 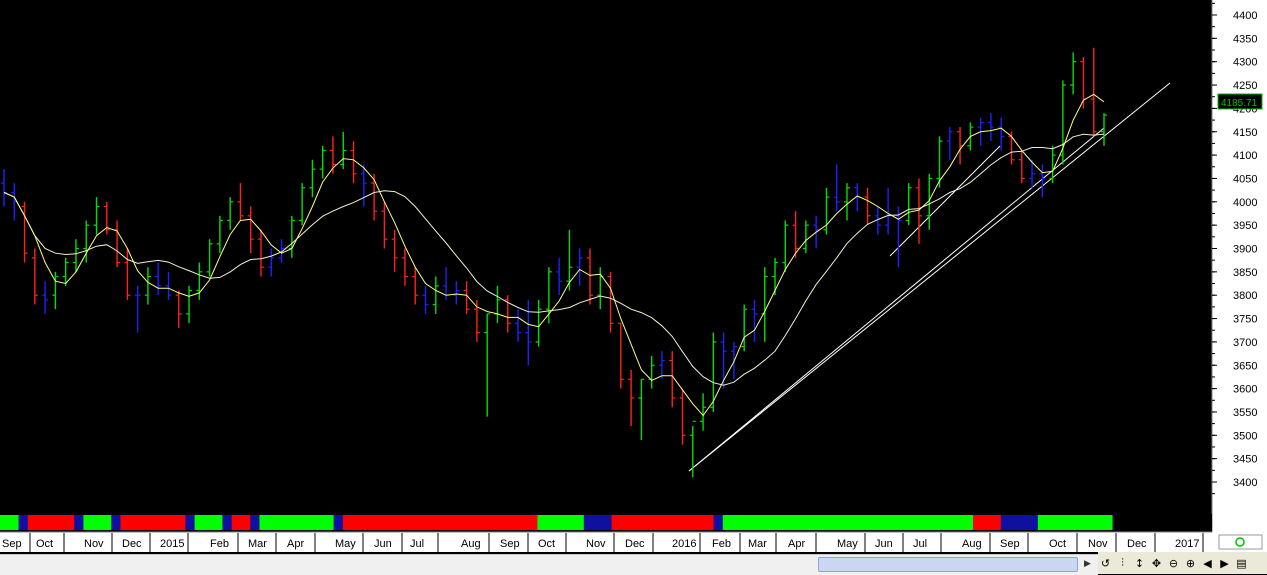 What do you see at coordinates (1245, 86) in the screenshot?
I see `y-tick-label: 4250` at bounding box center [1245, 86].